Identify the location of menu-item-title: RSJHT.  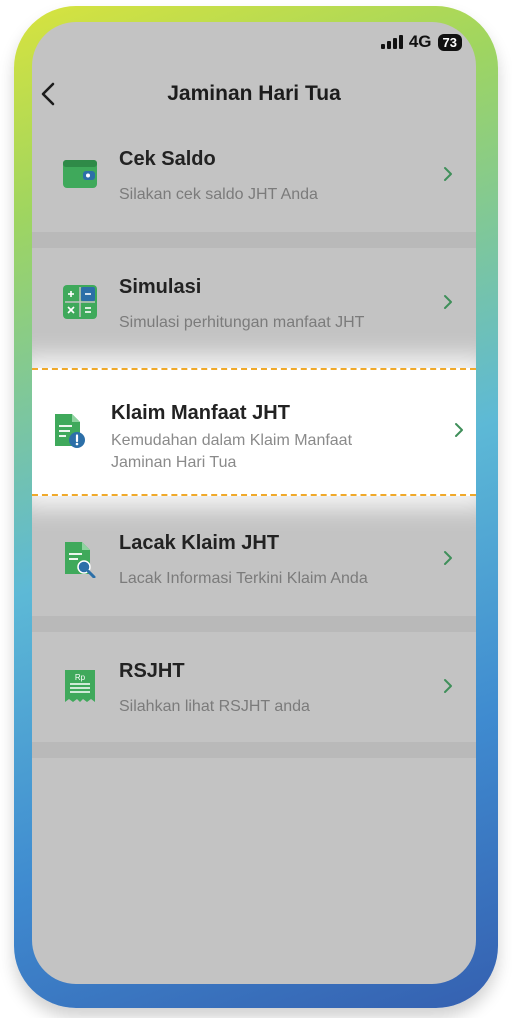
(152, 671).